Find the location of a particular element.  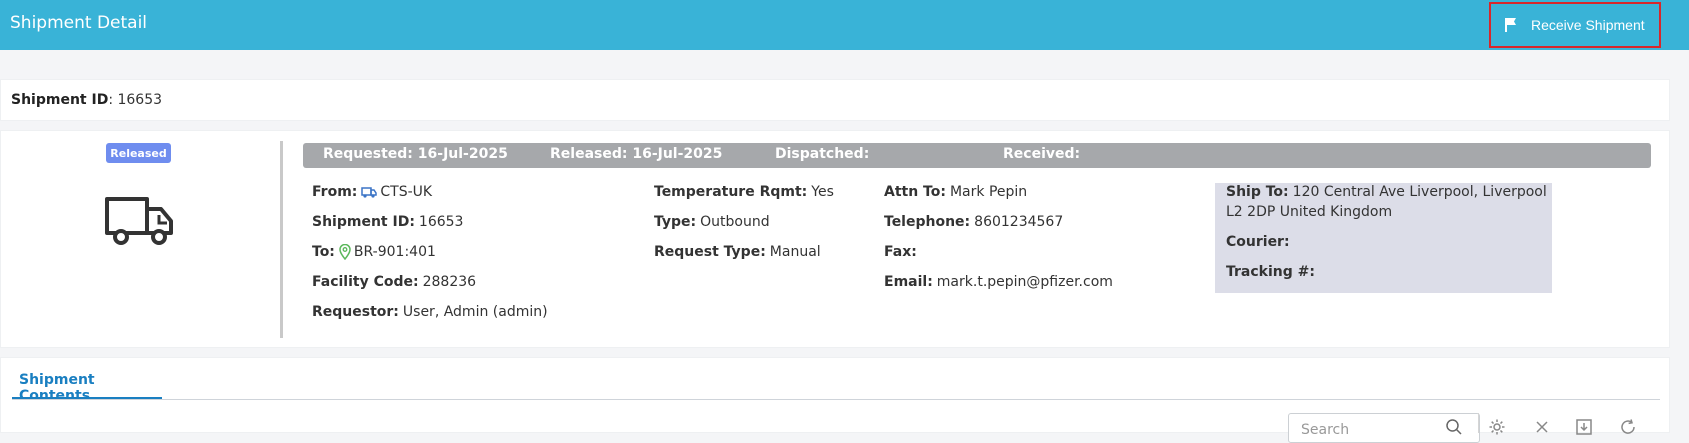

close-icon is located at coordinates (1542, 427).